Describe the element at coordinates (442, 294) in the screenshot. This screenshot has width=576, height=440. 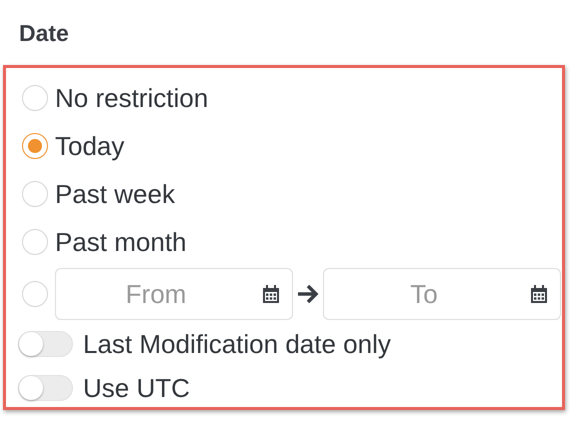
I see `to-date-field: To` at that location.